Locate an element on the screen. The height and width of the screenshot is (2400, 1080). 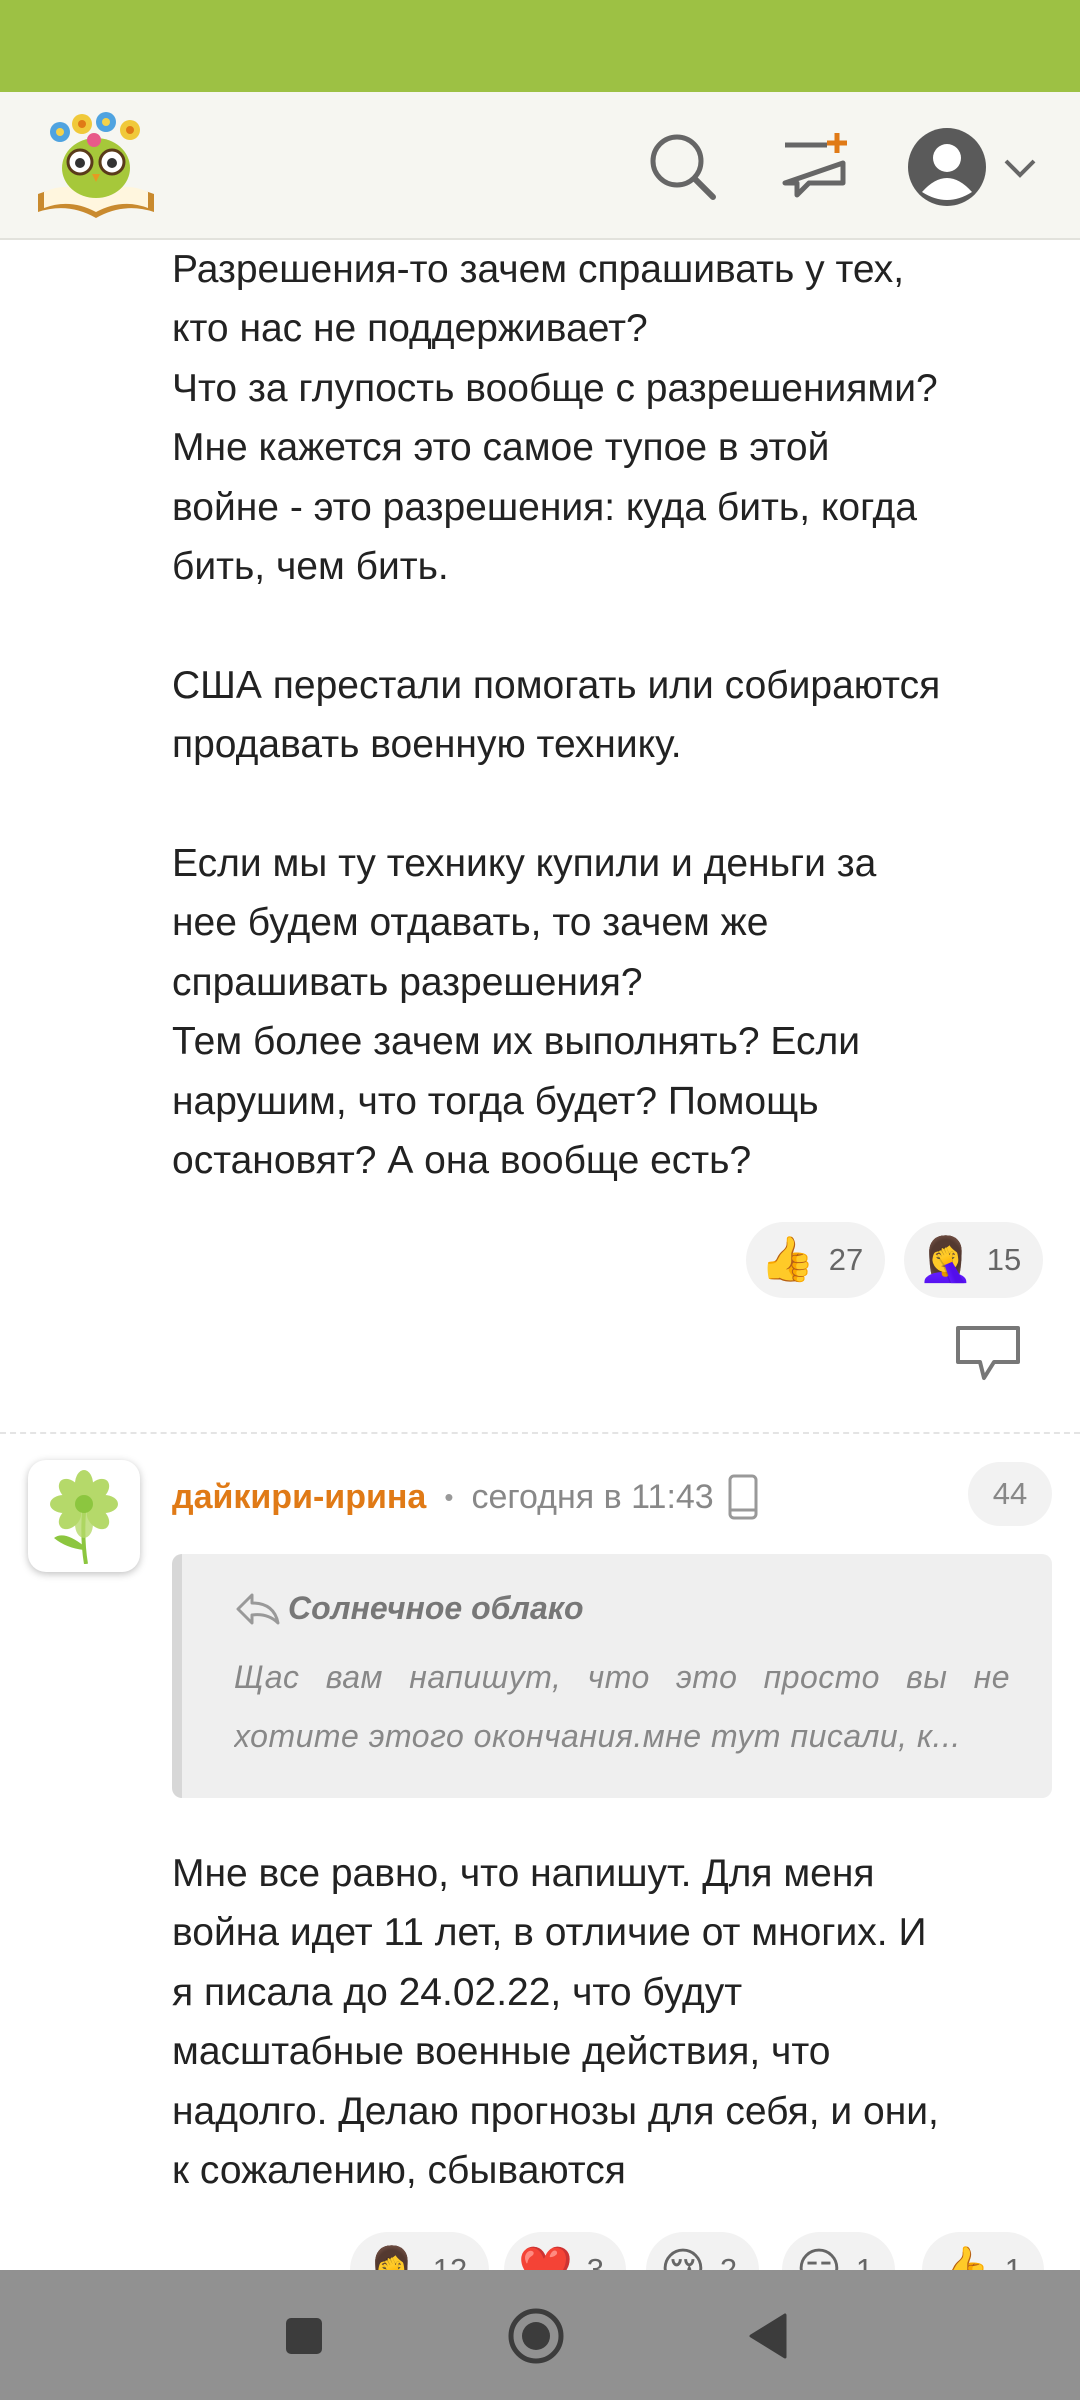
quote-line: Щас вам напишут, что это просто вы не is located at coordinates (622, 1677).